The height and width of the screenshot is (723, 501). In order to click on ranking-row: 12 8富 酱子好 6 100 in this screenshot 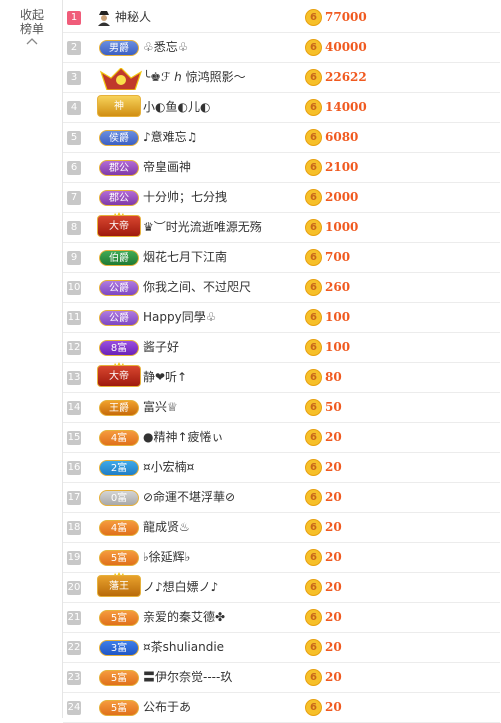, I will do `click(281, 348)`.